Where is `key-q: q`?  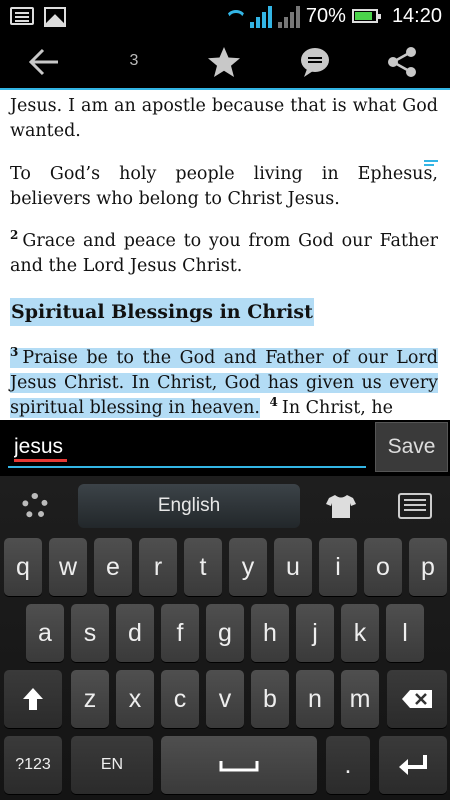
key-q: q is located at coordinates (23, 567).